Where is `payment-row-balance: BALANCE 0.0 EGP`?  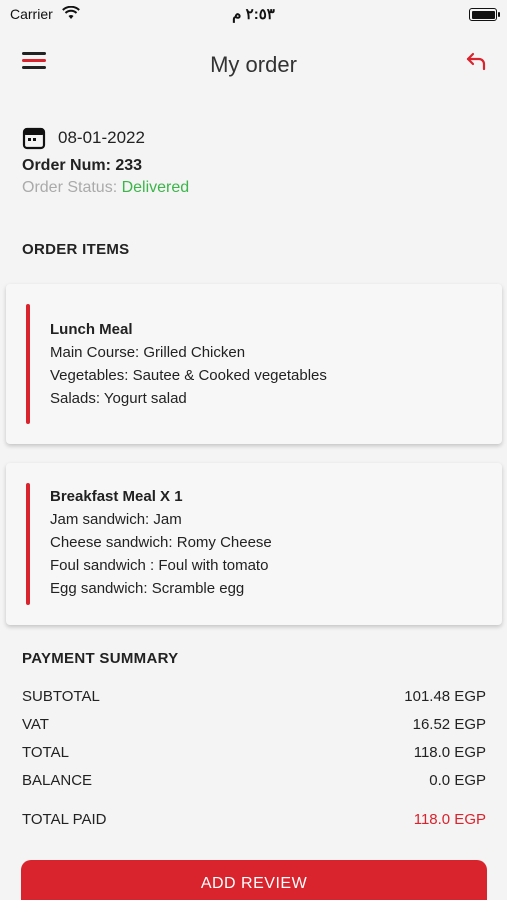
payment-row-balance: BALANCE 0.0 EGP is located at coordinates (254, 780).